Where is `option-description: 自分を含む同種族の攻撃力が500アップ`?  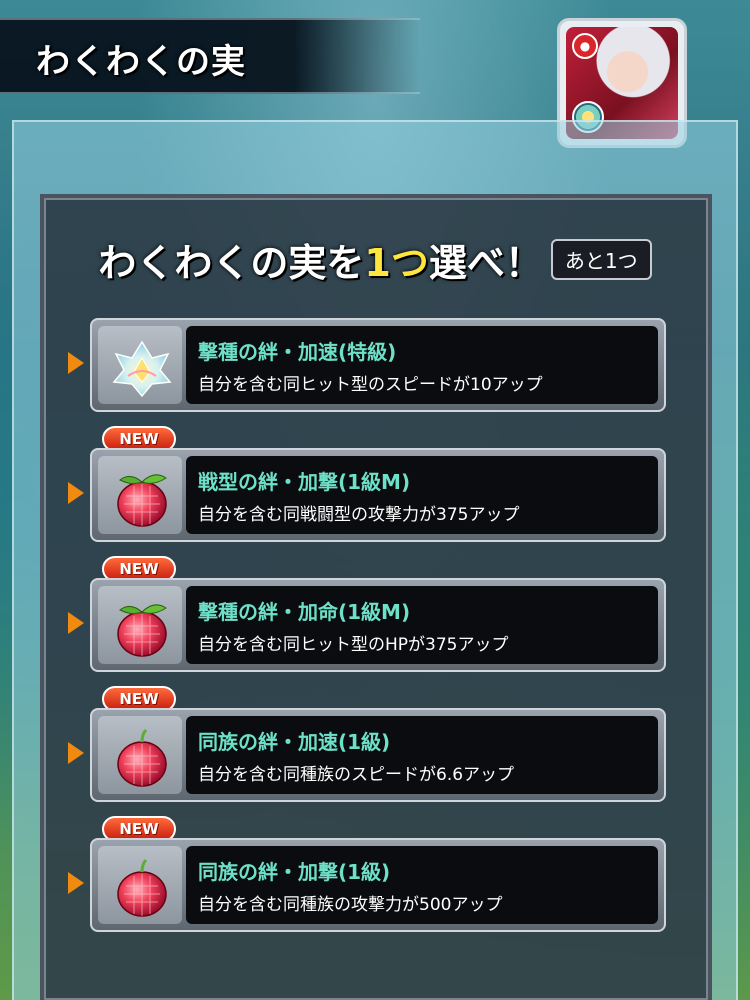
option-description: 自分を含む同種族の攻撃力が500アップ is located at coordinates (350, 905).